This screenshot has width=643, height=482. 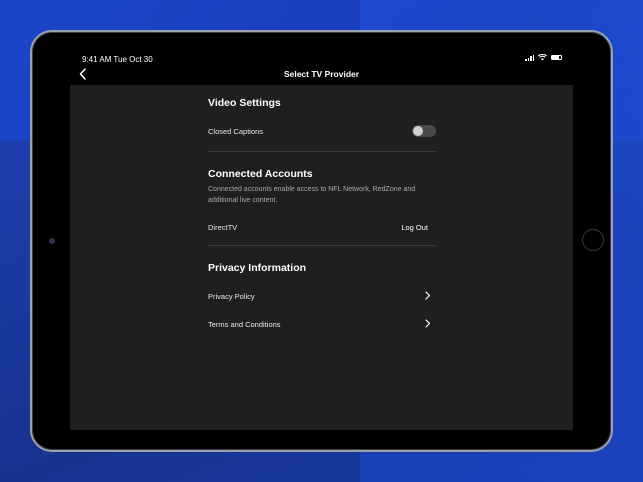 What do you see at coordinates (231, 296) in the screenshot?
I see `privacy-policy-label: Privacy Policy` at bounding box center [231, 296].